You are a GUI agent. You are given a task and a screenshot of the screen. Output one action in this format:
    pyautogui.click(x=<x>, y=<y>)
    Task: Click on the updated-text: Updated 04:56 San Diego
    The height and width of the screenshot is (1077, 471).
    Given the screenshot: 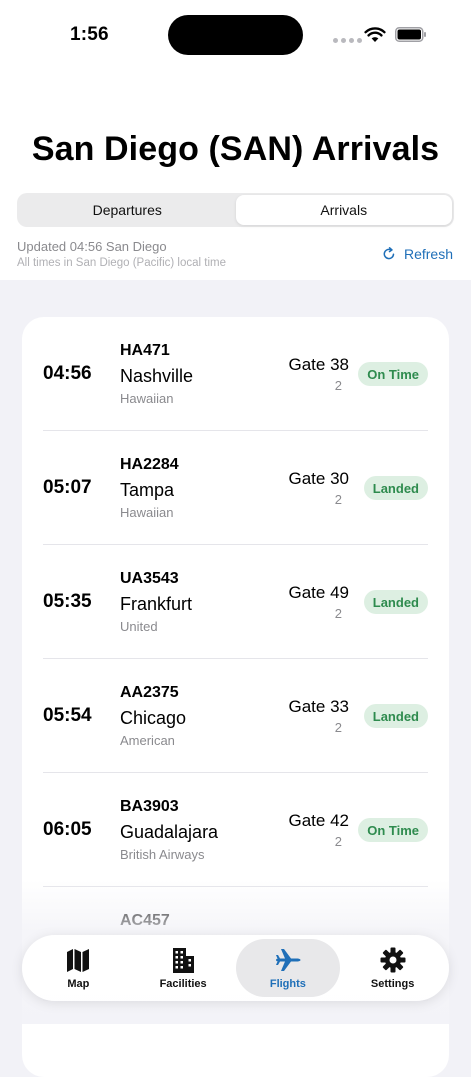 What is the action you would take?
    pyautogui.click(x=92, y=246)
    